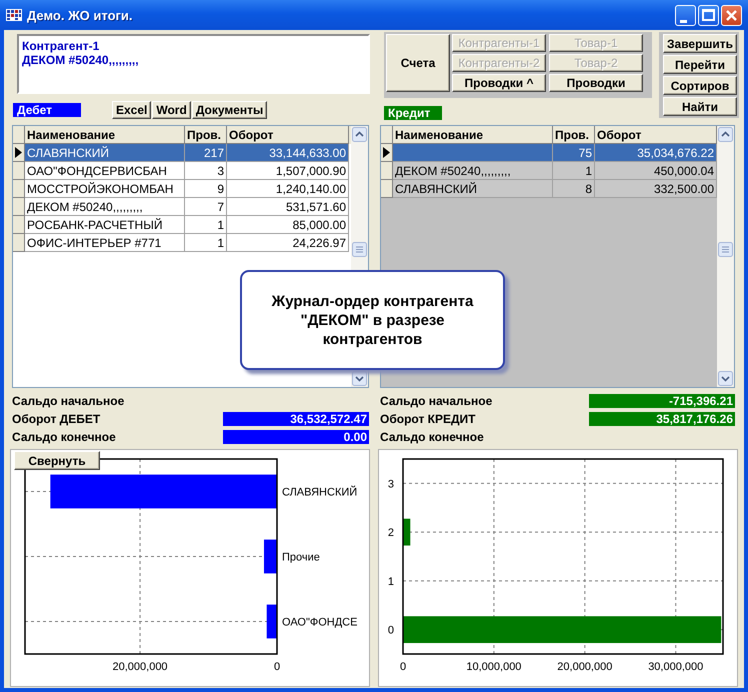 This screenshot has width=748, height=692. I want to click on export-button: Документы, so click(230, 110).